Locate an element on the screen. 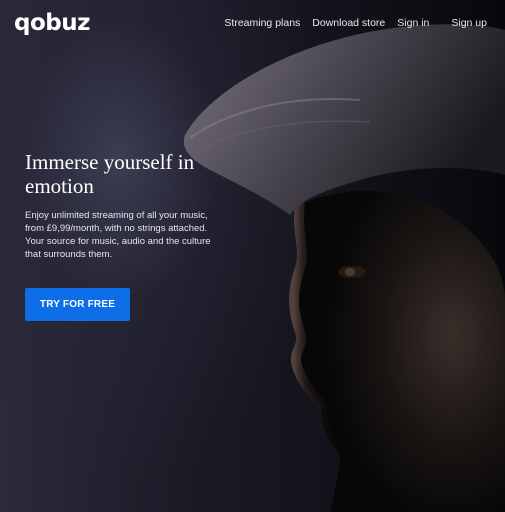  nav-link-download-store: Download store is located at coordinates (348, 23).